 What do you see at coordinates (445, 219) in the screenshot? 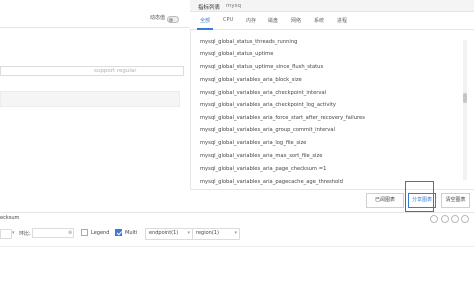
I see `share-icon` at bounding box center [445, 219].